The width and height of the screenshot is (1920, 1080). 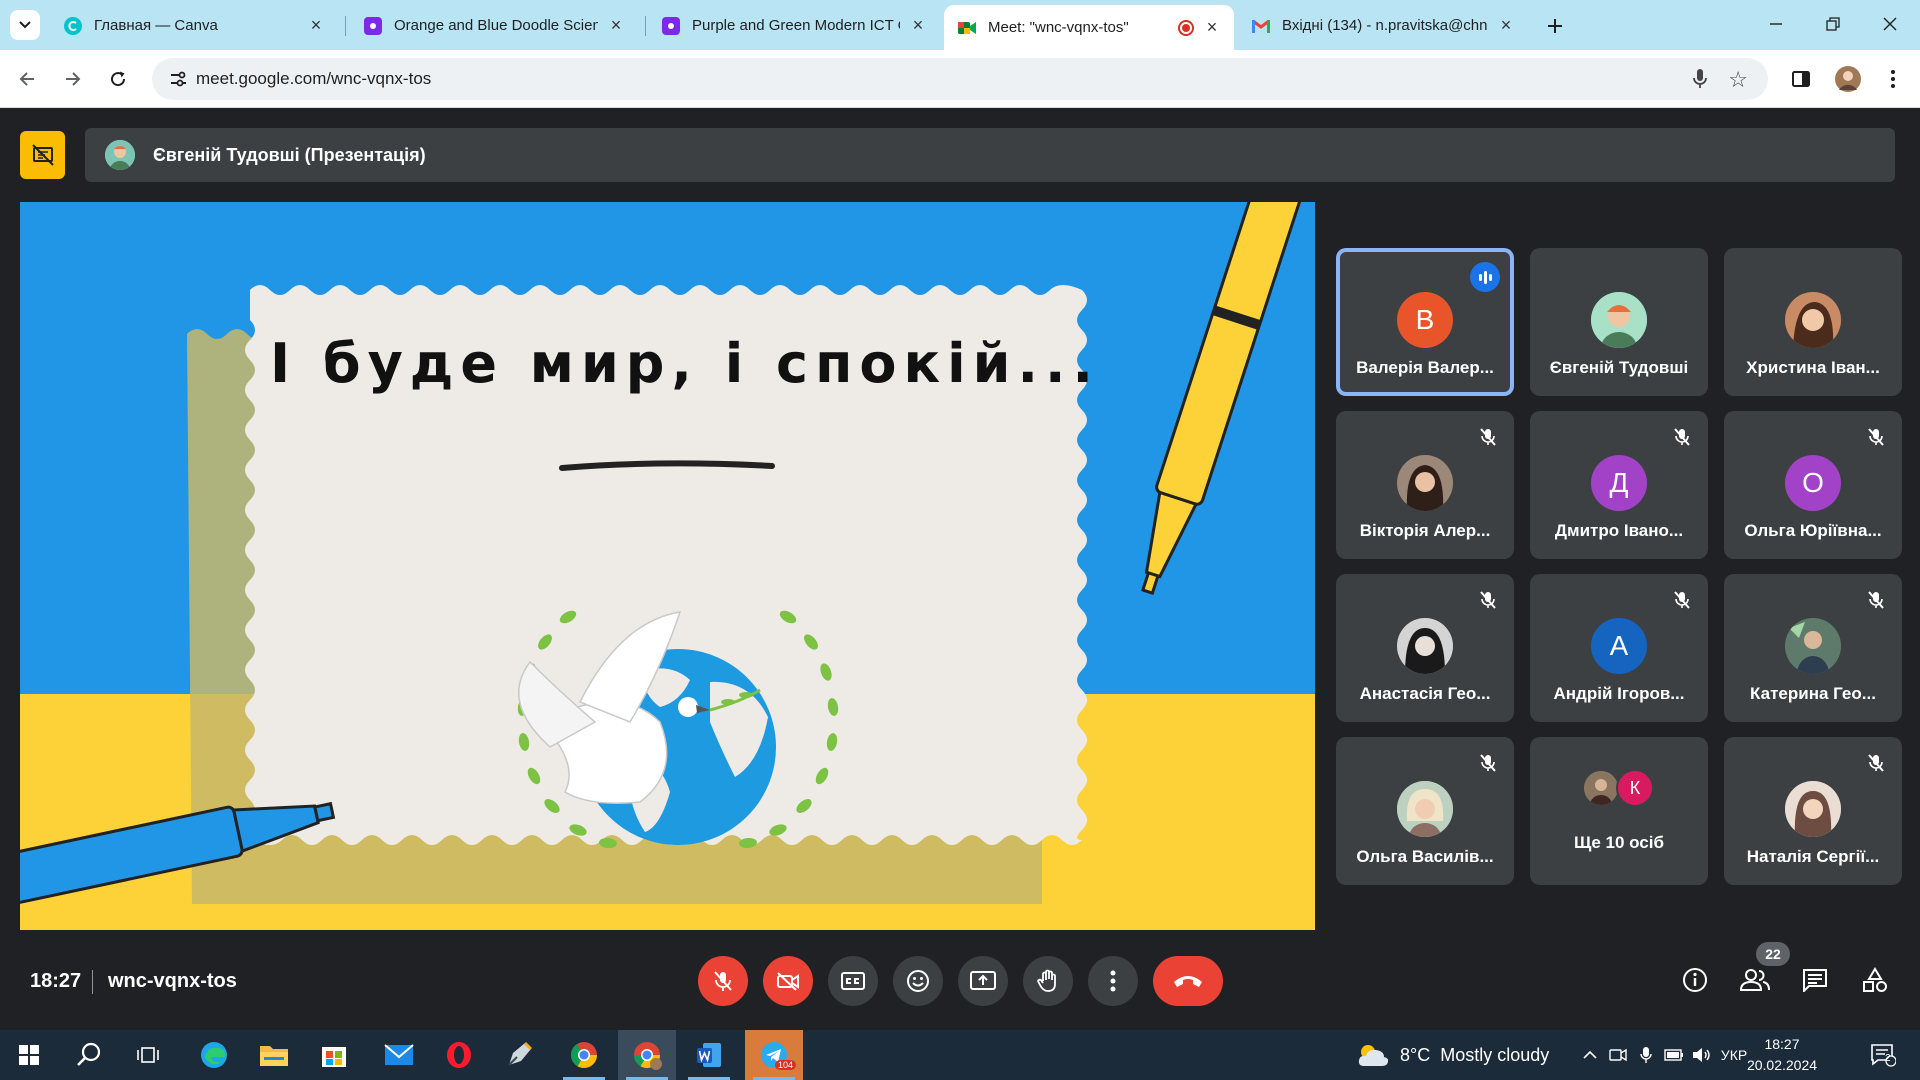 What do you see at coordinates (1674, 1055) in the screenshot?
I see `tray-battery-icon` at bounding box center [1674, 1055].